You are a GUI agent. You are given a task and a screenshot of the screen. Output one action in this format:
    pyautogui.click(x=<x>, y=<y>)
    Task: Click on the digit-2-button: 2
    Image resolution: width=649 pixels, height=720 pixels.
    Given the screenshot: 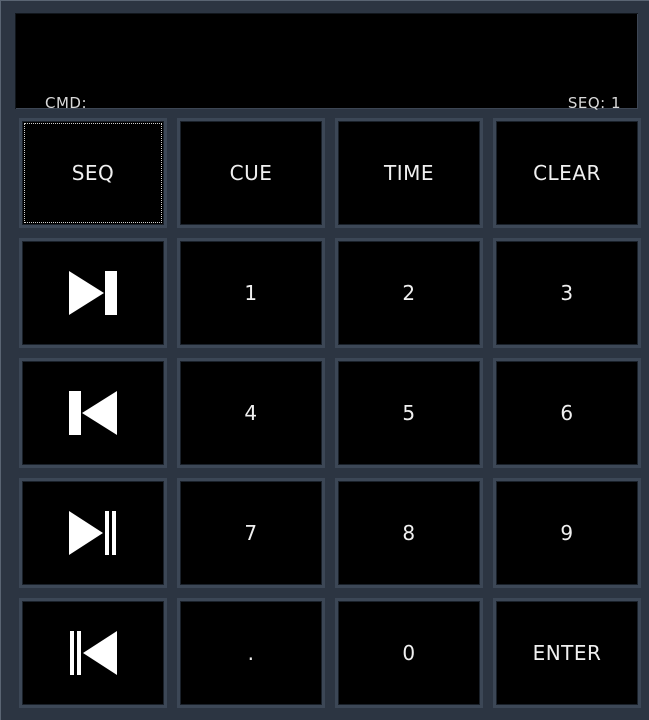 What is the action you would take?
    pyautogui.click(x=409, y=293)
    